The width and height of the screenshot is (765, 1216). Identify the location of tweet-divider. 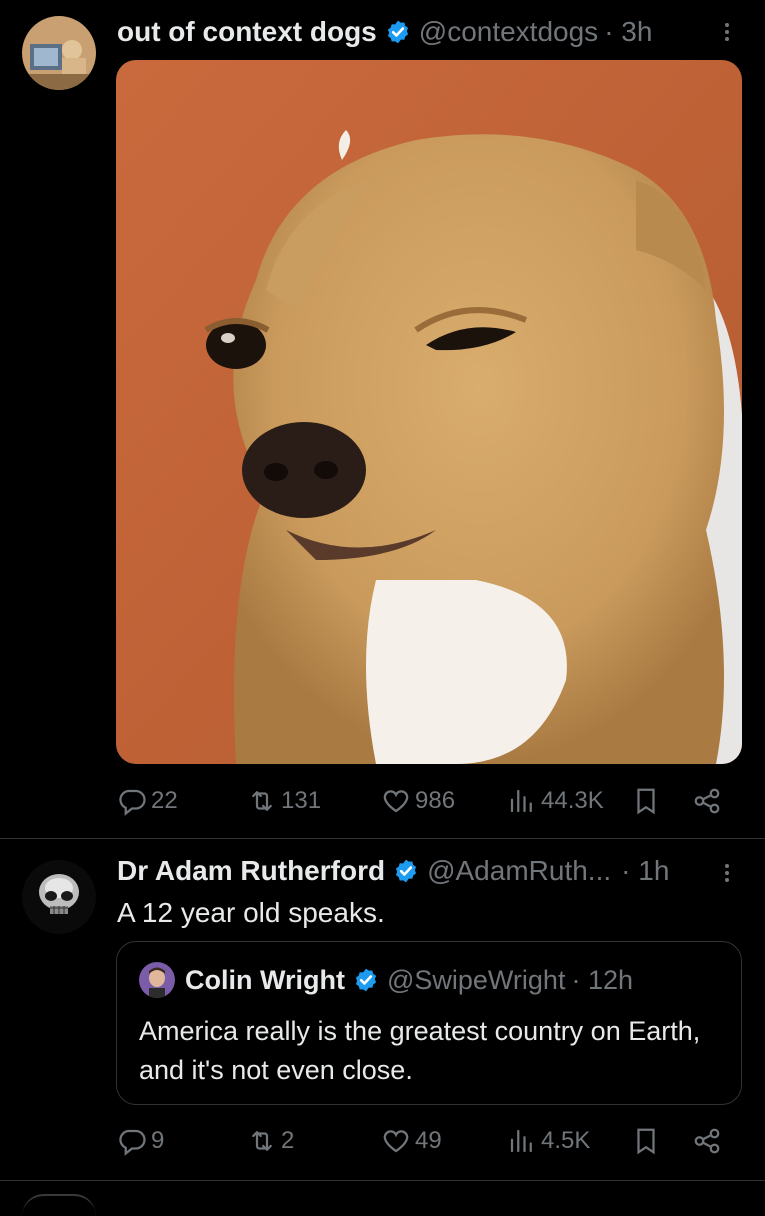
(382, 1180).